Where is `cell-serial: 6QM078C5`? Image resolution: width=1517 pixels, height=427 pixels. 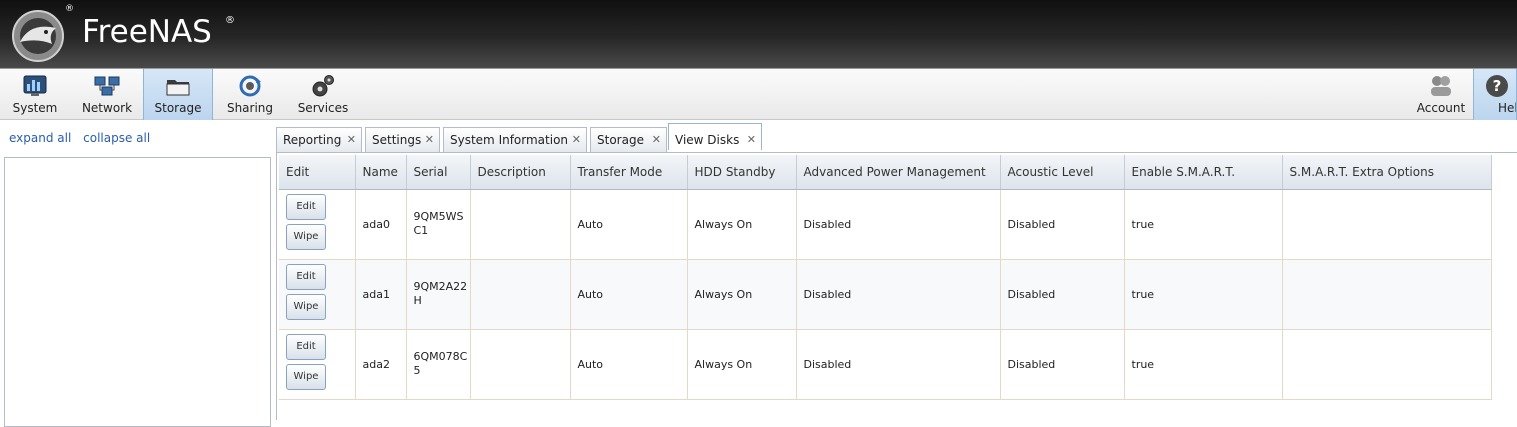
cell-serial: 6QM078C5 is located at coordinates (440, 363).